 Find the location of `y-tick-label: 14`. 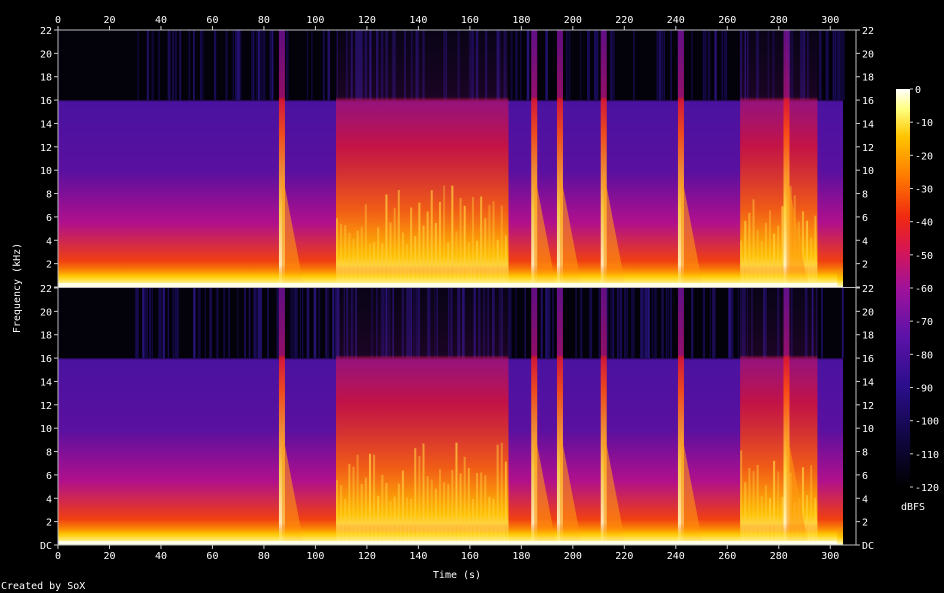

y-tick-label: 14 is located at coordinates (46, 382).